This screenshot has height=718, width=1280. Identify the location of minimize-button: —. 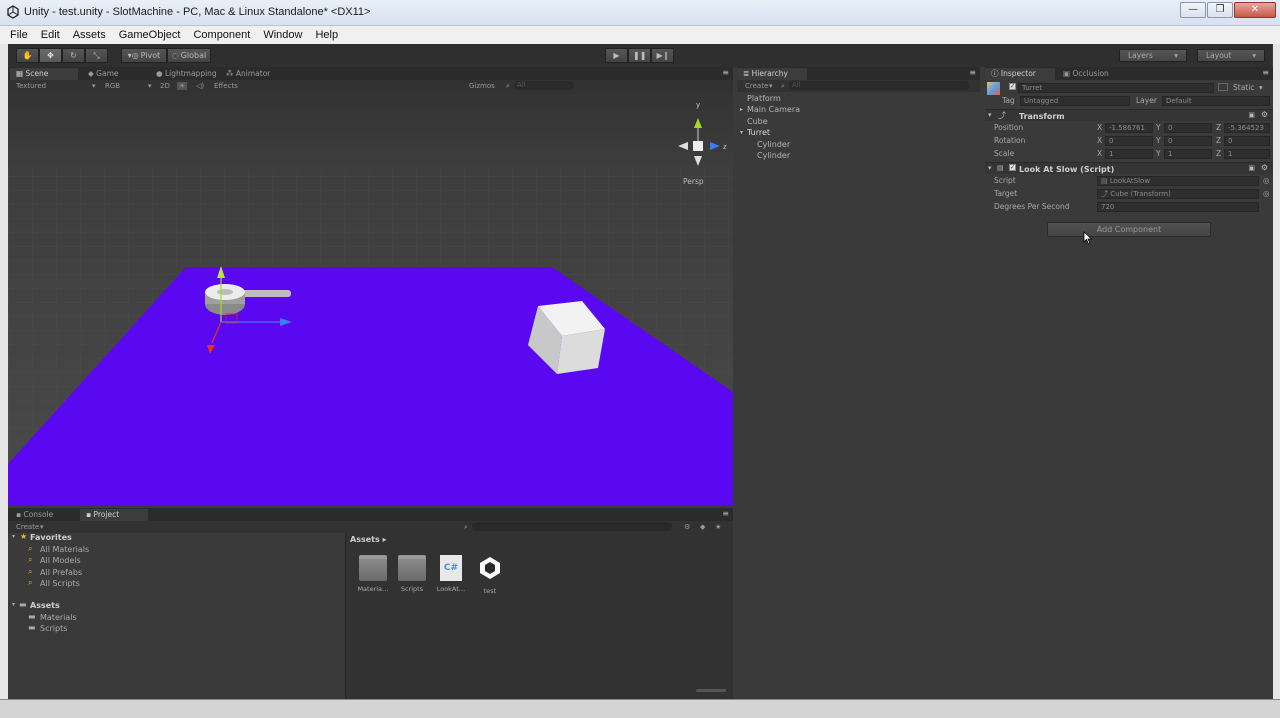
(1193, 10).